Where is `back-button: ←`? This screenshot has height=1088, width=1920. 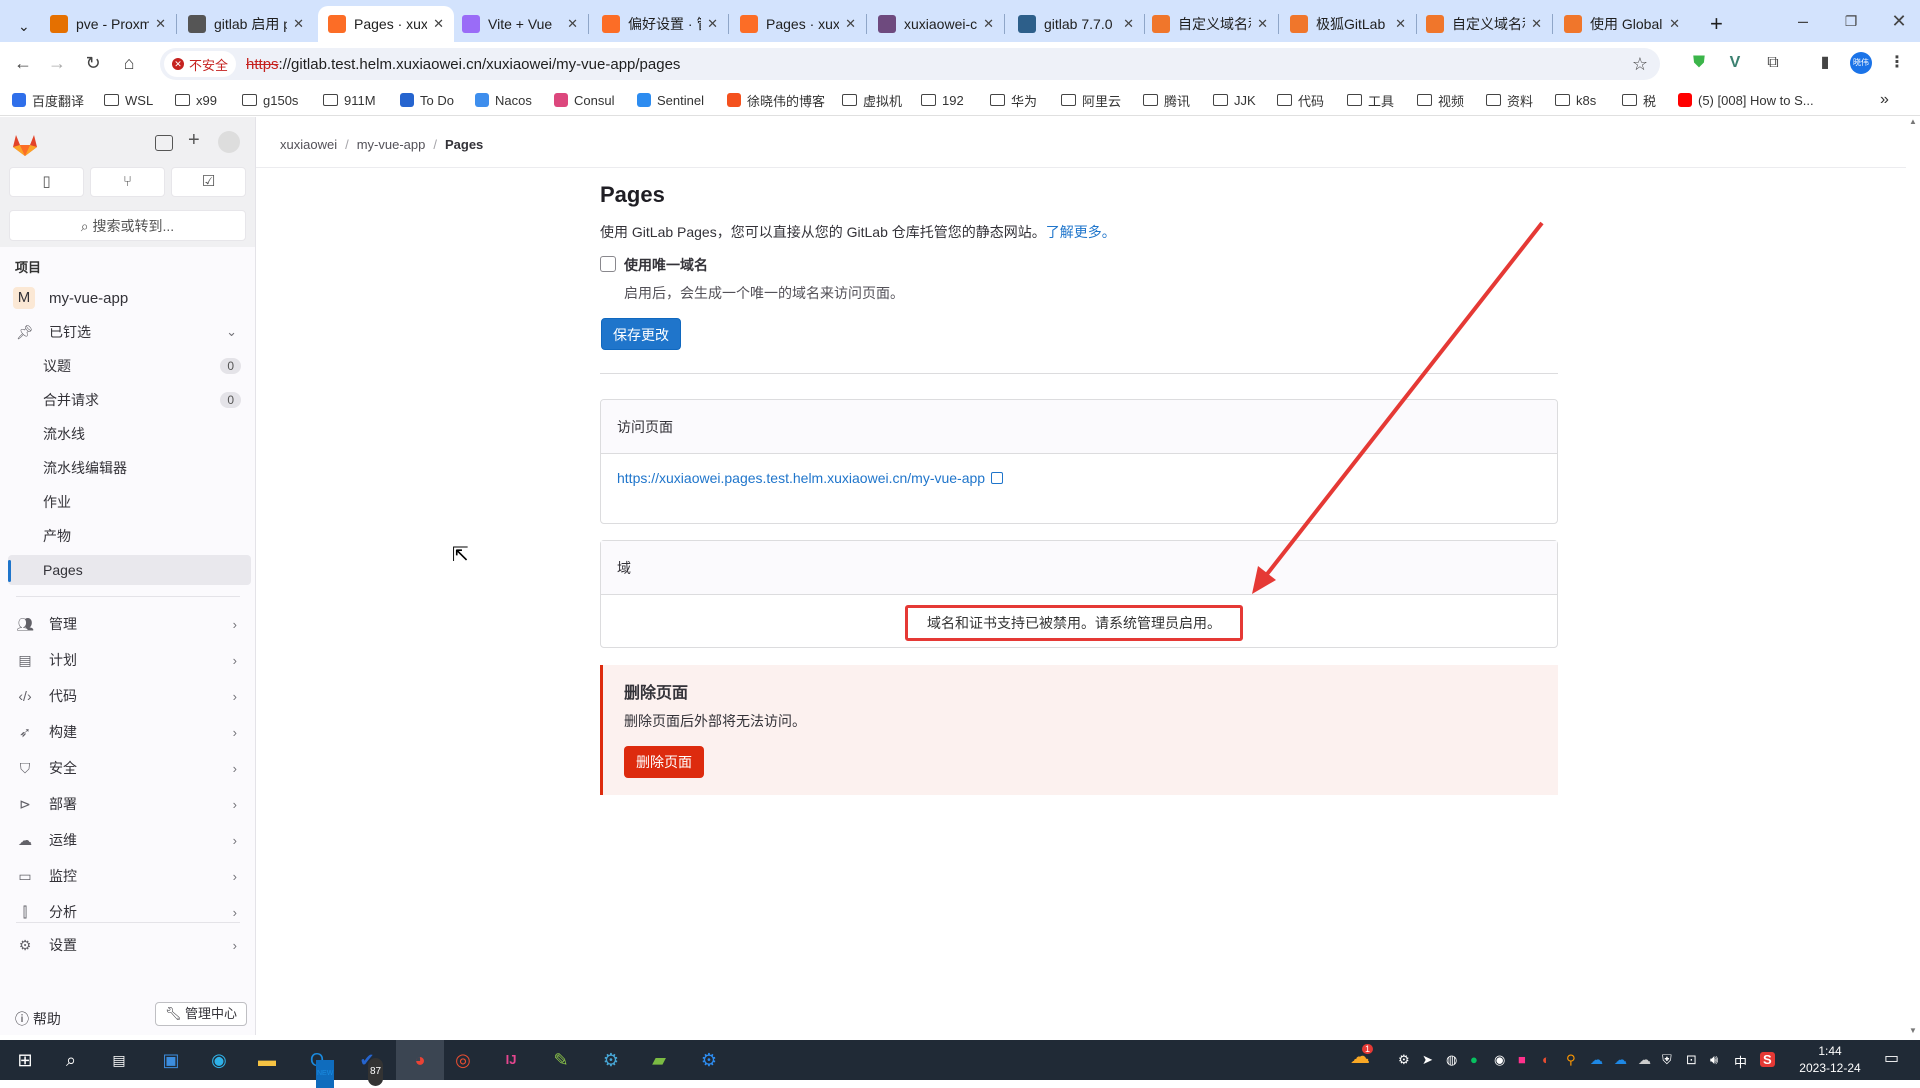
back-button: ← is located at coordinates (23, 63).